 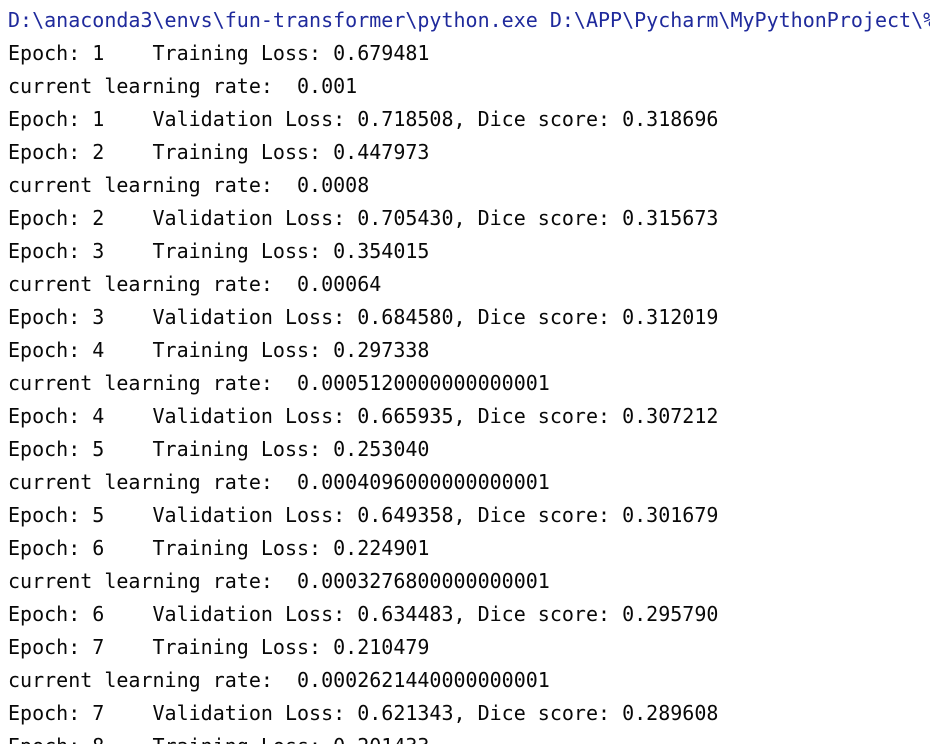 What do you see at coordinates (219, 647) in the screenshot?
I see `output-line: Epoch: 7 Training Loss: 0.210479` at bounding box center [219, 647].